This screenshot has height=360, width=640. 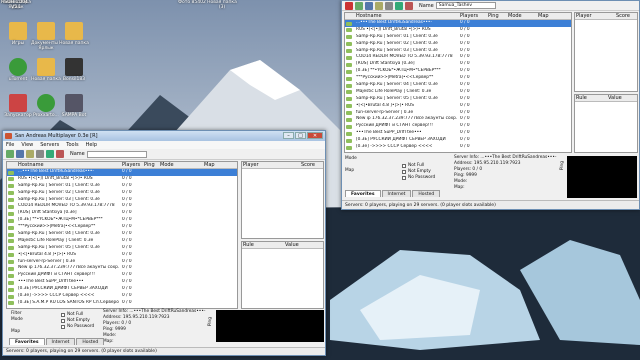 I want to click on name-input: Samua_Tashev, so click(x=465, y=5).